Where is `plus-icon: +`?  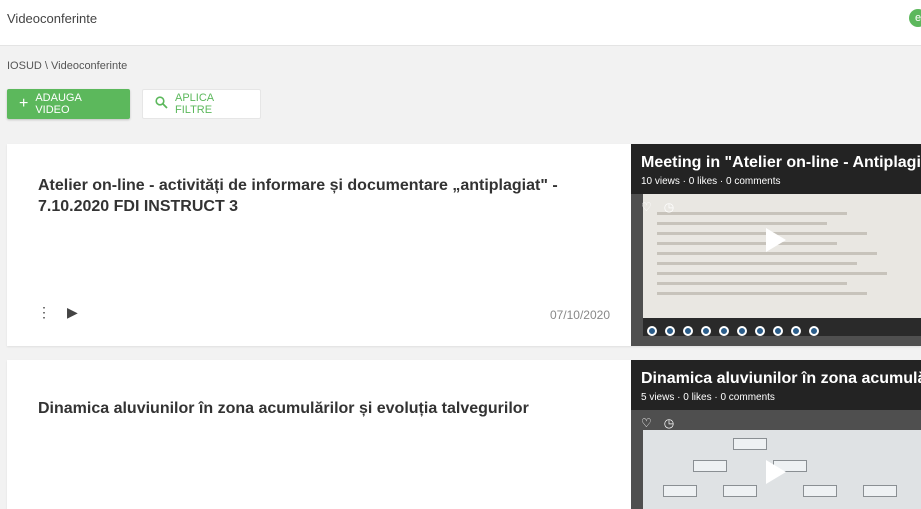
plus-icon: + is located at coordinates (24, 103).